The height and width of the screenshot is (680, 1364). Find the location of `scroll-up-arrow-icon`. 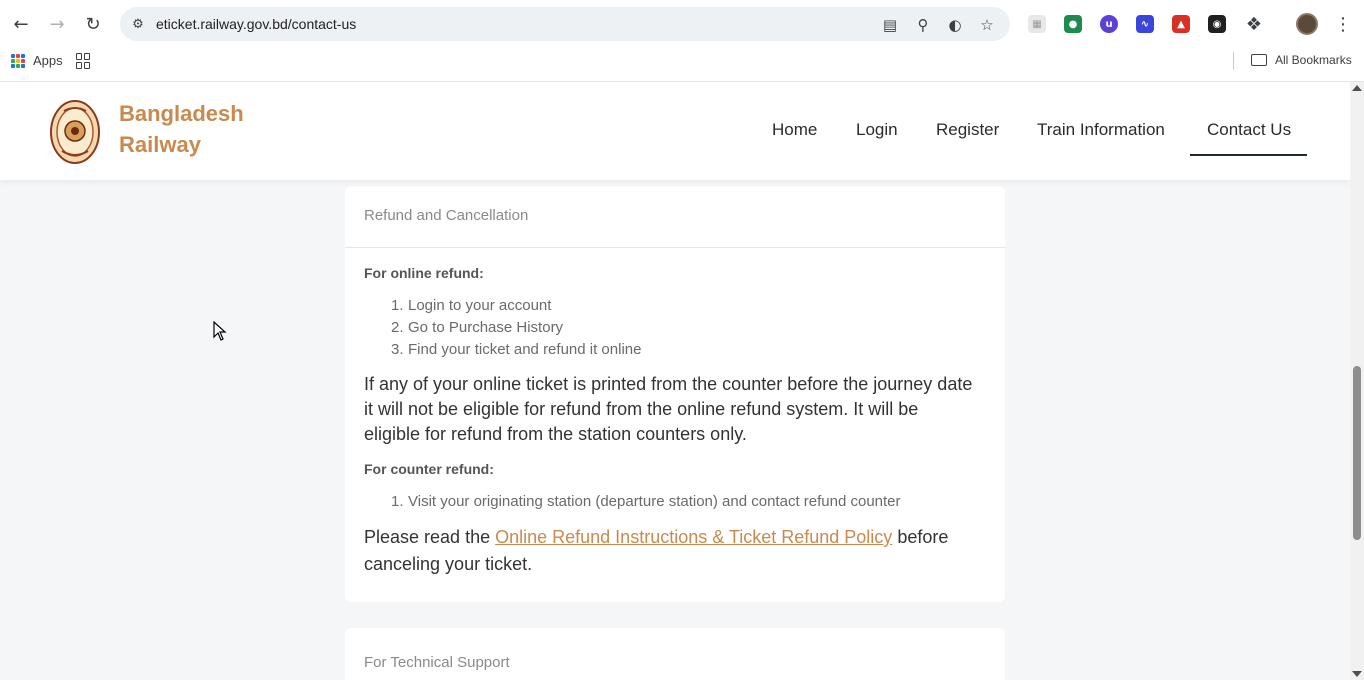

scroll-up-arrow-icon is located at coordinates (1357, 88).